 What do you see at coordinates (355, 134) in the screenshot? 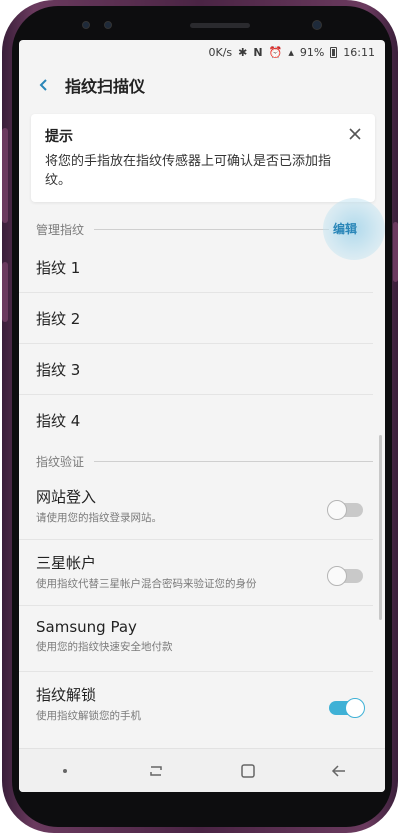
I see `close-icon` at bounding box center [355, 134].